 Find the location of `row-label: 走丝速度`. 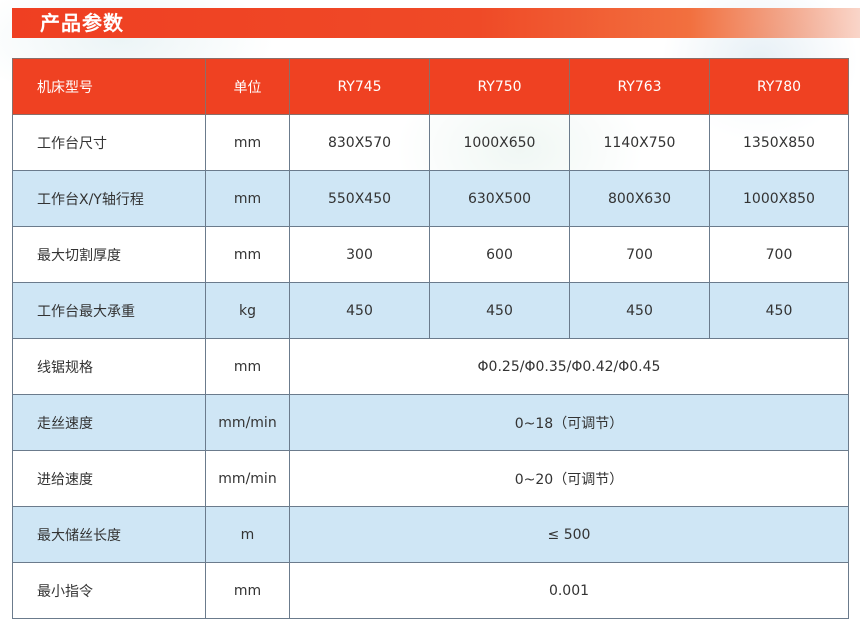

row-label: 走丝速度 is located at coordinates (109, 422).